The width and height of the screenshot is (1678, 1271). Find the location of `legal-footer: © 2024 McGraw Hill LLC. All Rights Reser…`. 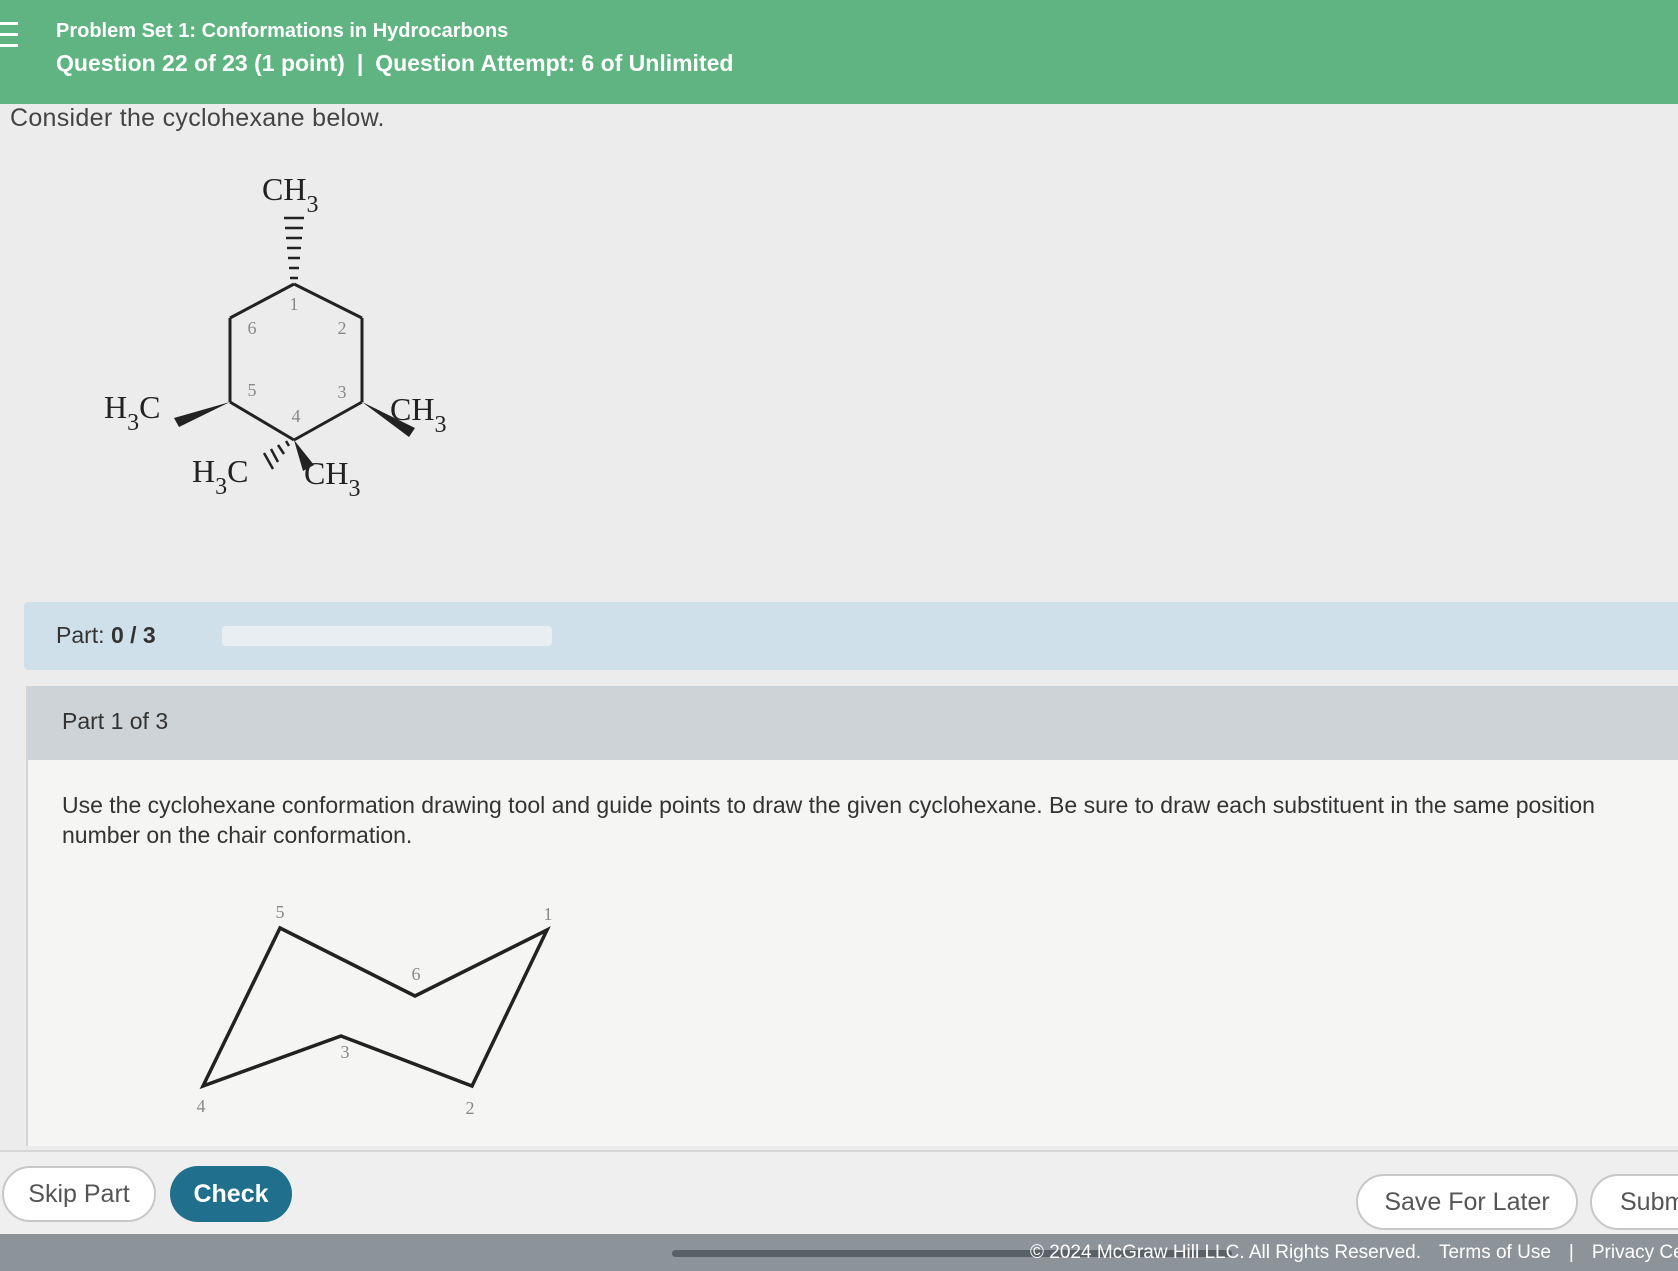

legal-footer: © 2024 McGraw Hill LLC. All Rights Reser… is located at coordinates (839, 1252).